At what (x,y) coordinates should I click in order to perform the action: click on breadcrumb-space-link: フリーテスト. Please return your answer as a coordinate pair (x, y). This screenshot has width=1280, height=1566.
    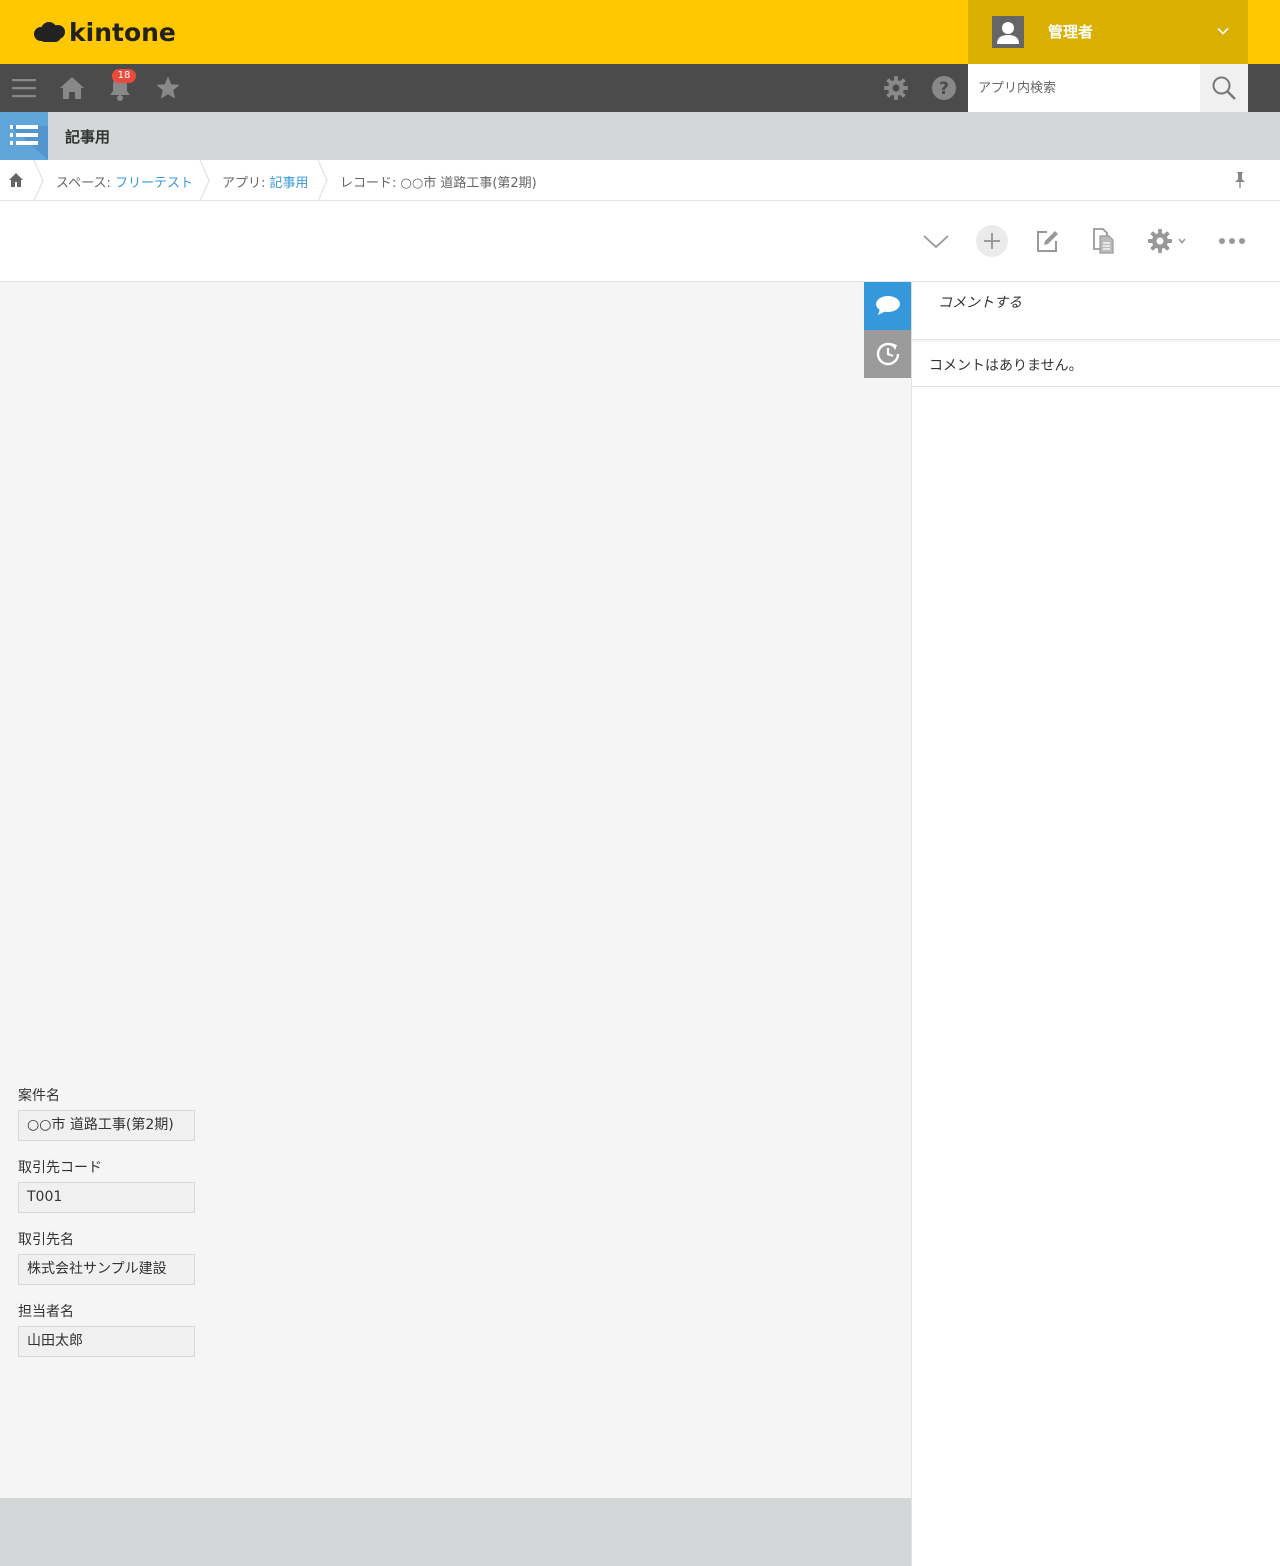
    Looking at the image, I should click on (154, 183).